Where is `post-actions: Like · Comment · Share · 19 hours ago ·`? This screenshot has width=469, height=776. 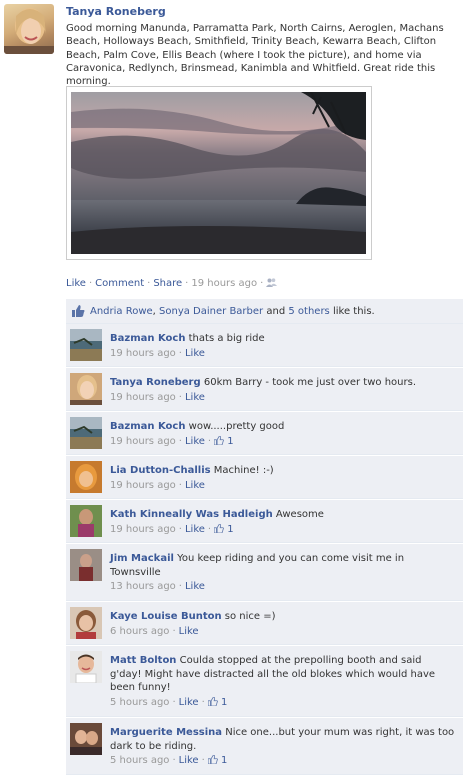 post-actions: Like · Comment · Share · 19 hours ago · is located at coordinates (172, 283).